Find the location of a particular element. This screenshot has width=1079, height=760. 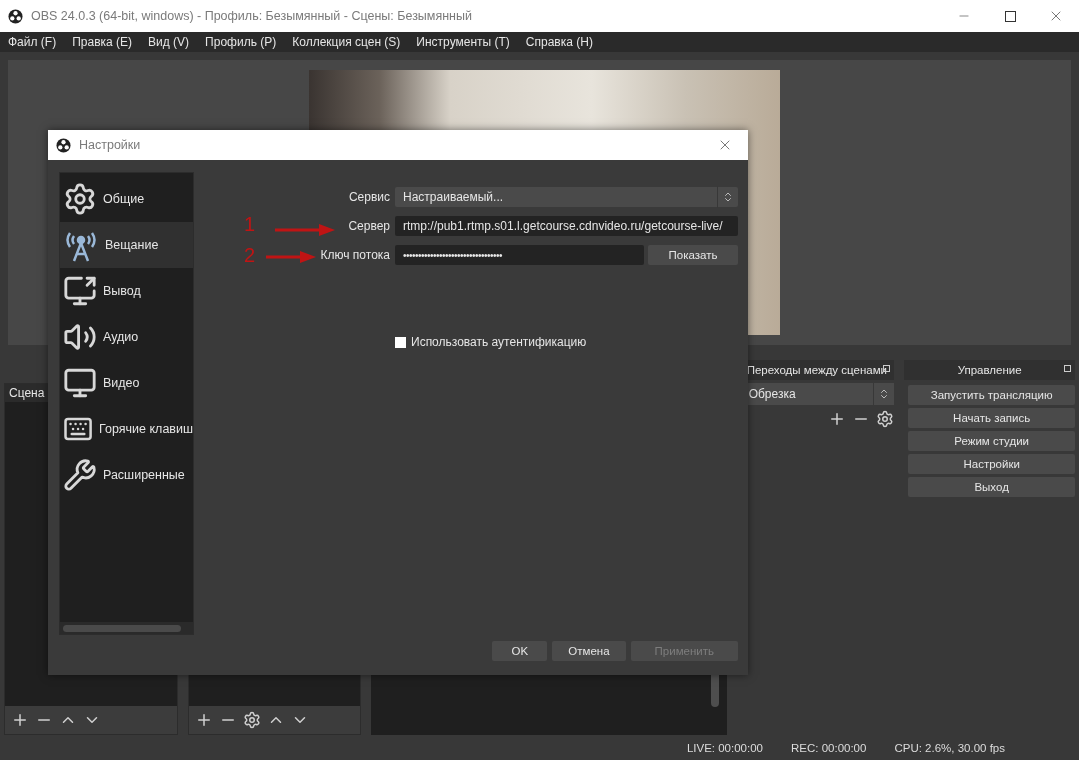

control-button: Режим студии is located at coordinates (991, 441).